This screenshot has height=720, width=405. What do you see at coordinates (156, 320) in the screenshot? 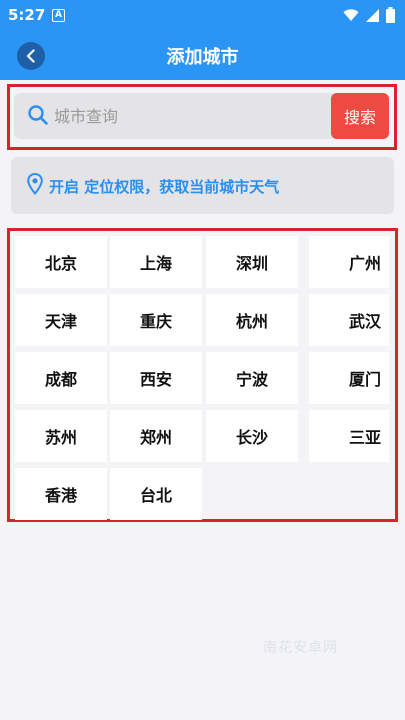
I see `city-chongqing: 重庆` at bounding box center [156, 320].